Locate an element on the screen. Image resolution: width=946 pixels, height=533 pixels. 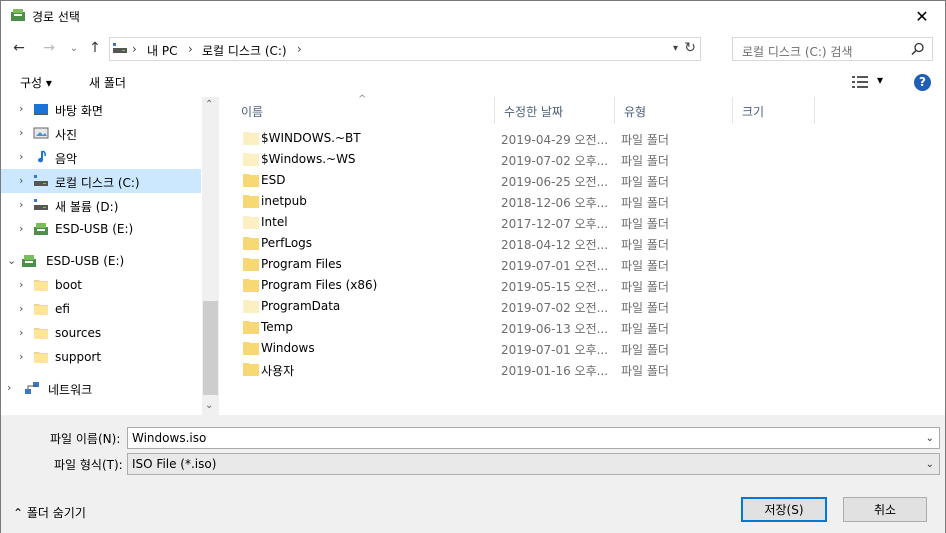
tree-item-label: sources is located at coordinates (78, 333).